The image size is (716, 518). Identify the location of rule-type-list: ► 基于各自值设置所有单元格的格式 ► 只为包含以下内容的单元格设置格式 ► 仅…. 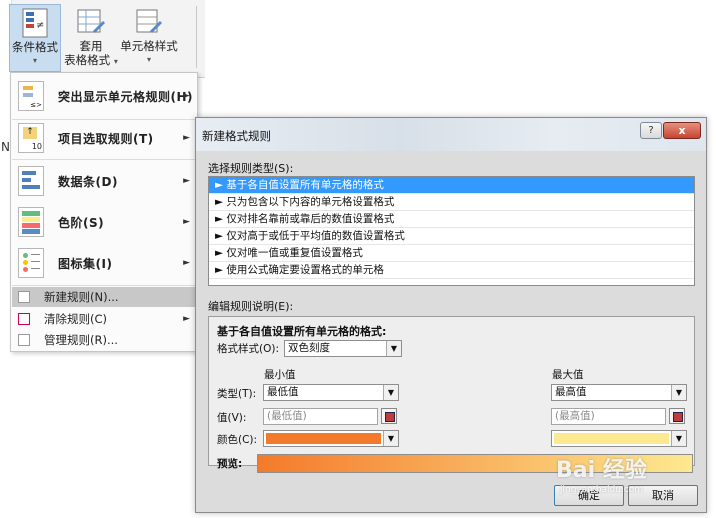
(451, 231).